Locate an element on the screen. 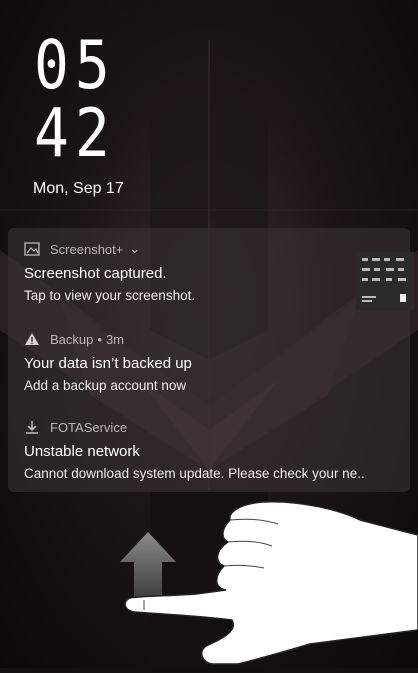 Image resolution: width=418 pixels, height=673 pixels. screenshot-thumbnail is located at coordinates (385, 281).